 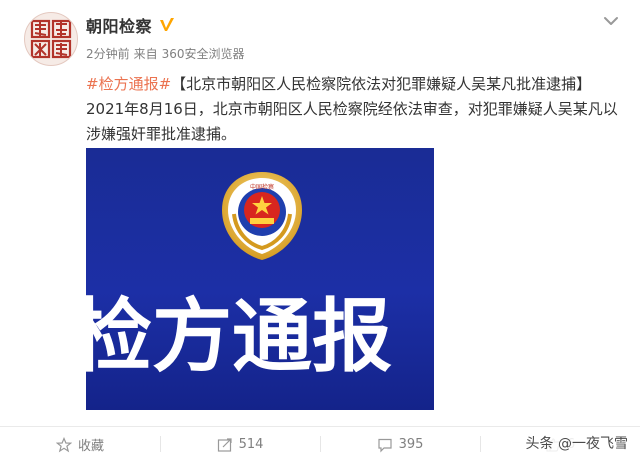 I want to click on watermark: 头条 @一夜飞雪, so click(x=573, y=444).